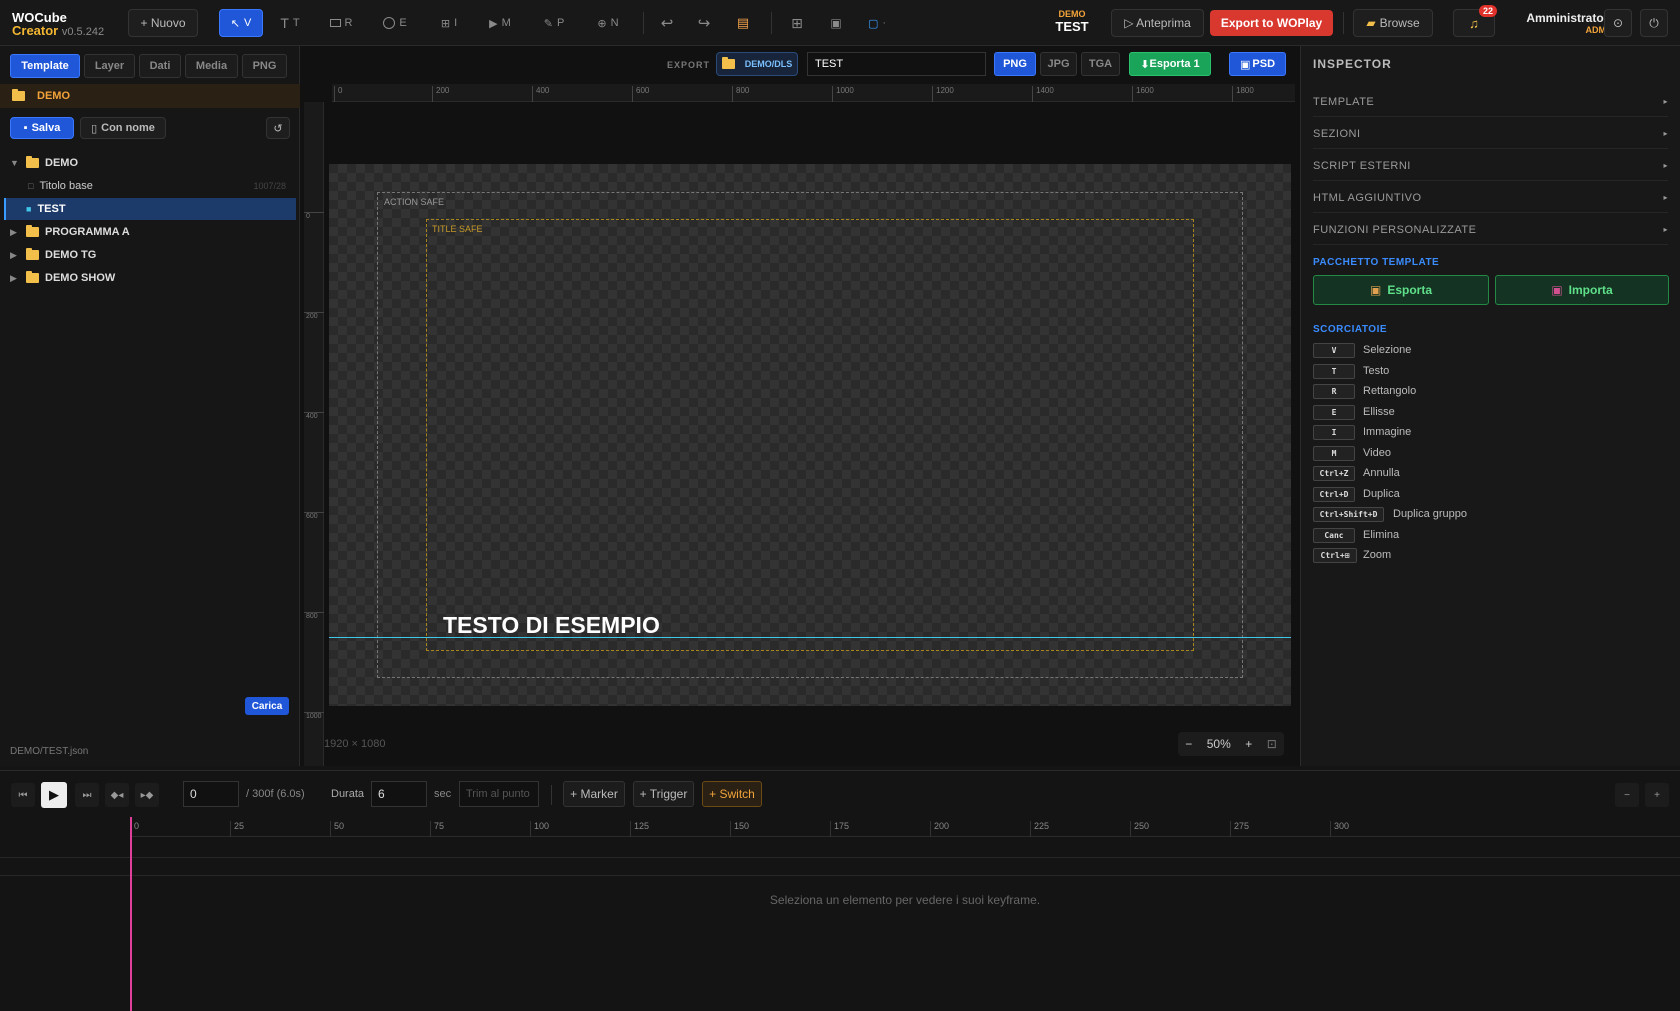 The image size is (1680, 1011). I want to click on image-tool-button: ⊞ I, so click(449, 23).